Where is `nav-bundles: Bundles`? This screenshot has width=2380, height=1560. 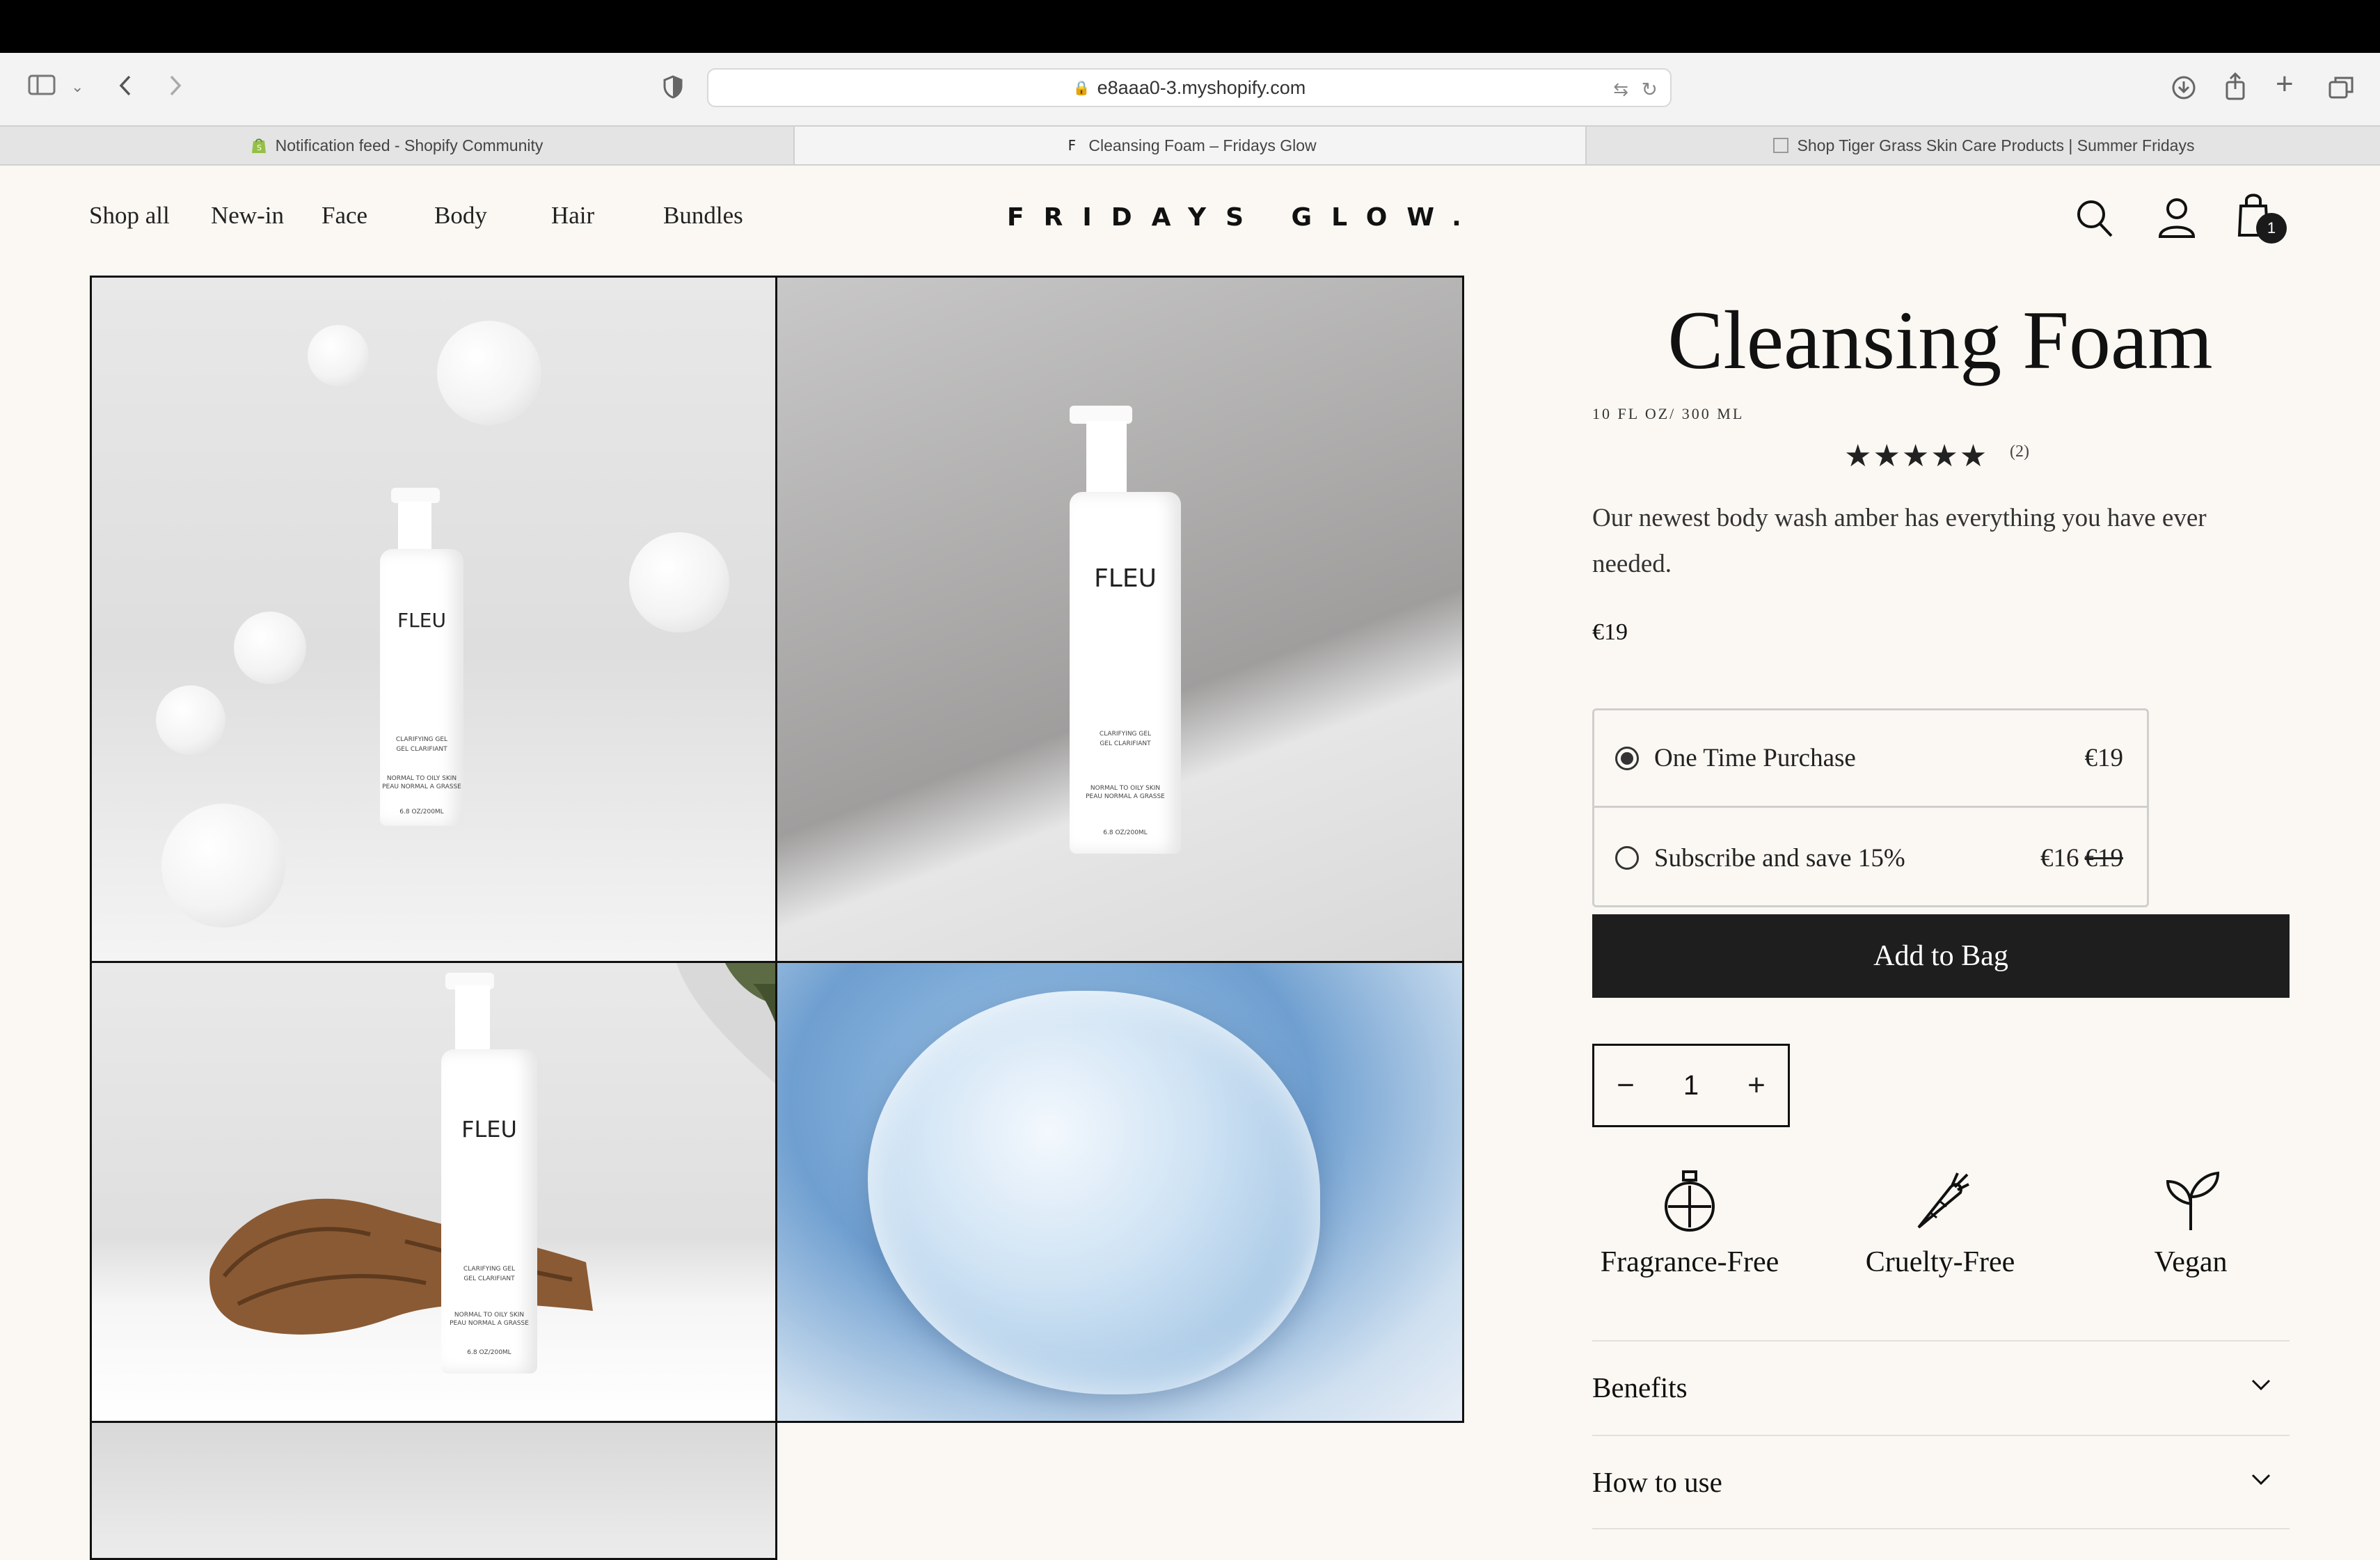
nav-bundles: Bundles is located at coordinates (703, 216).